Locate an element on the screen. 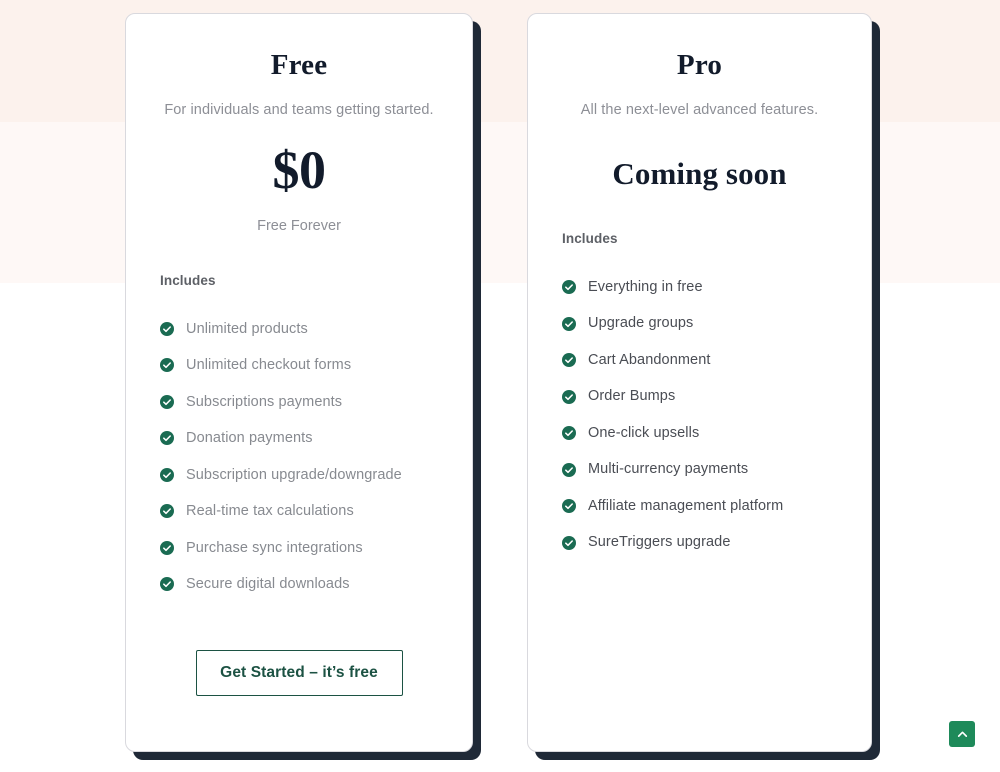 The width and height of the screenshot is (1000, 772). chevron-up-icon is located at coordinates (962, 734).